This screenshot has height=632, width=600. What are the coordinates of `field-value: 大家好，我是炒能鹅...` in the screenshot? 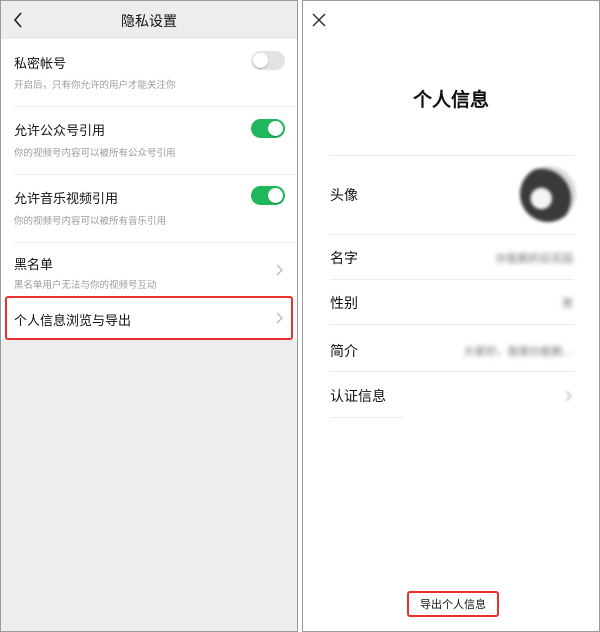 It's located at (518, 351).